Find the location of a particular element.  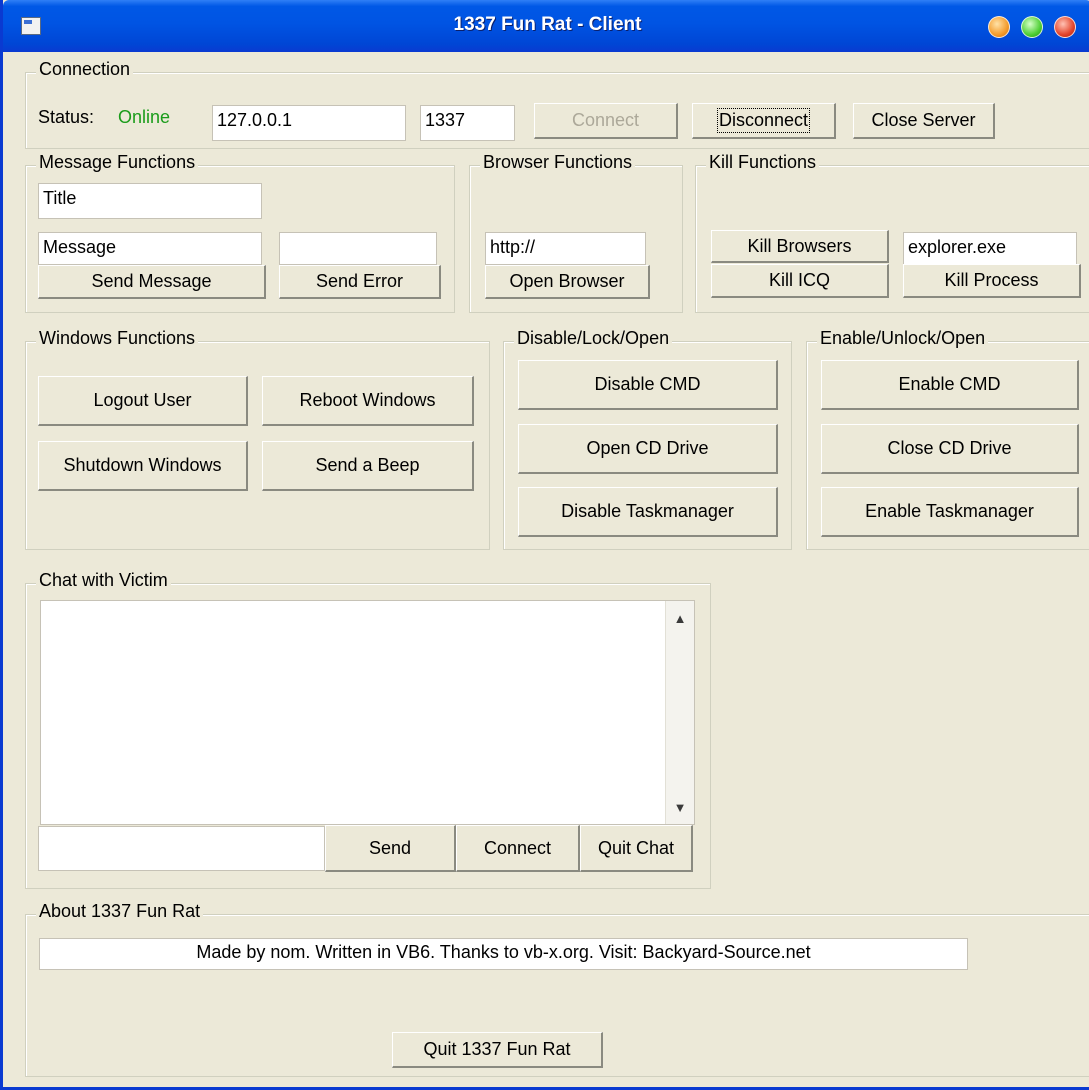

send-beep-button-label: Send a Beep is located at coordinates (367, 465).